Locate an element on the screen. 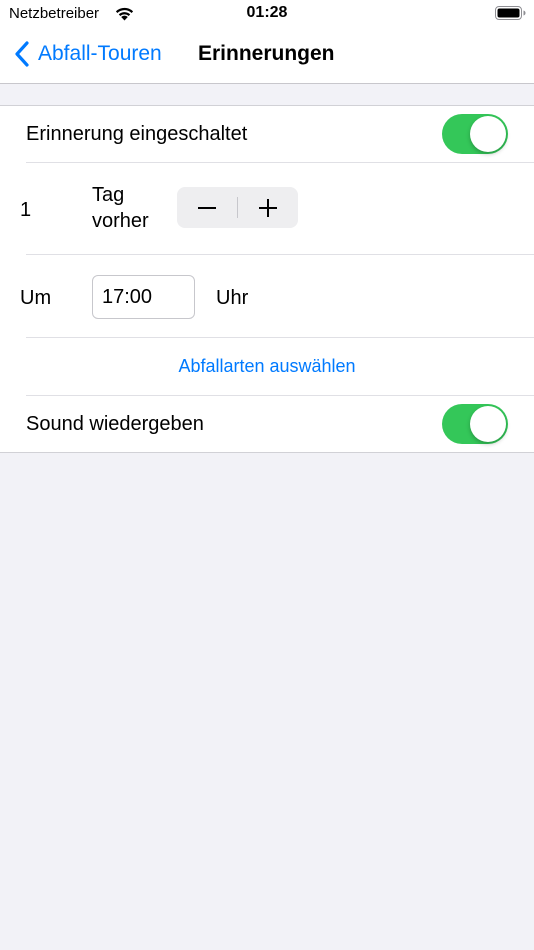  days-count: 1 is located at coordinates (26, 210).